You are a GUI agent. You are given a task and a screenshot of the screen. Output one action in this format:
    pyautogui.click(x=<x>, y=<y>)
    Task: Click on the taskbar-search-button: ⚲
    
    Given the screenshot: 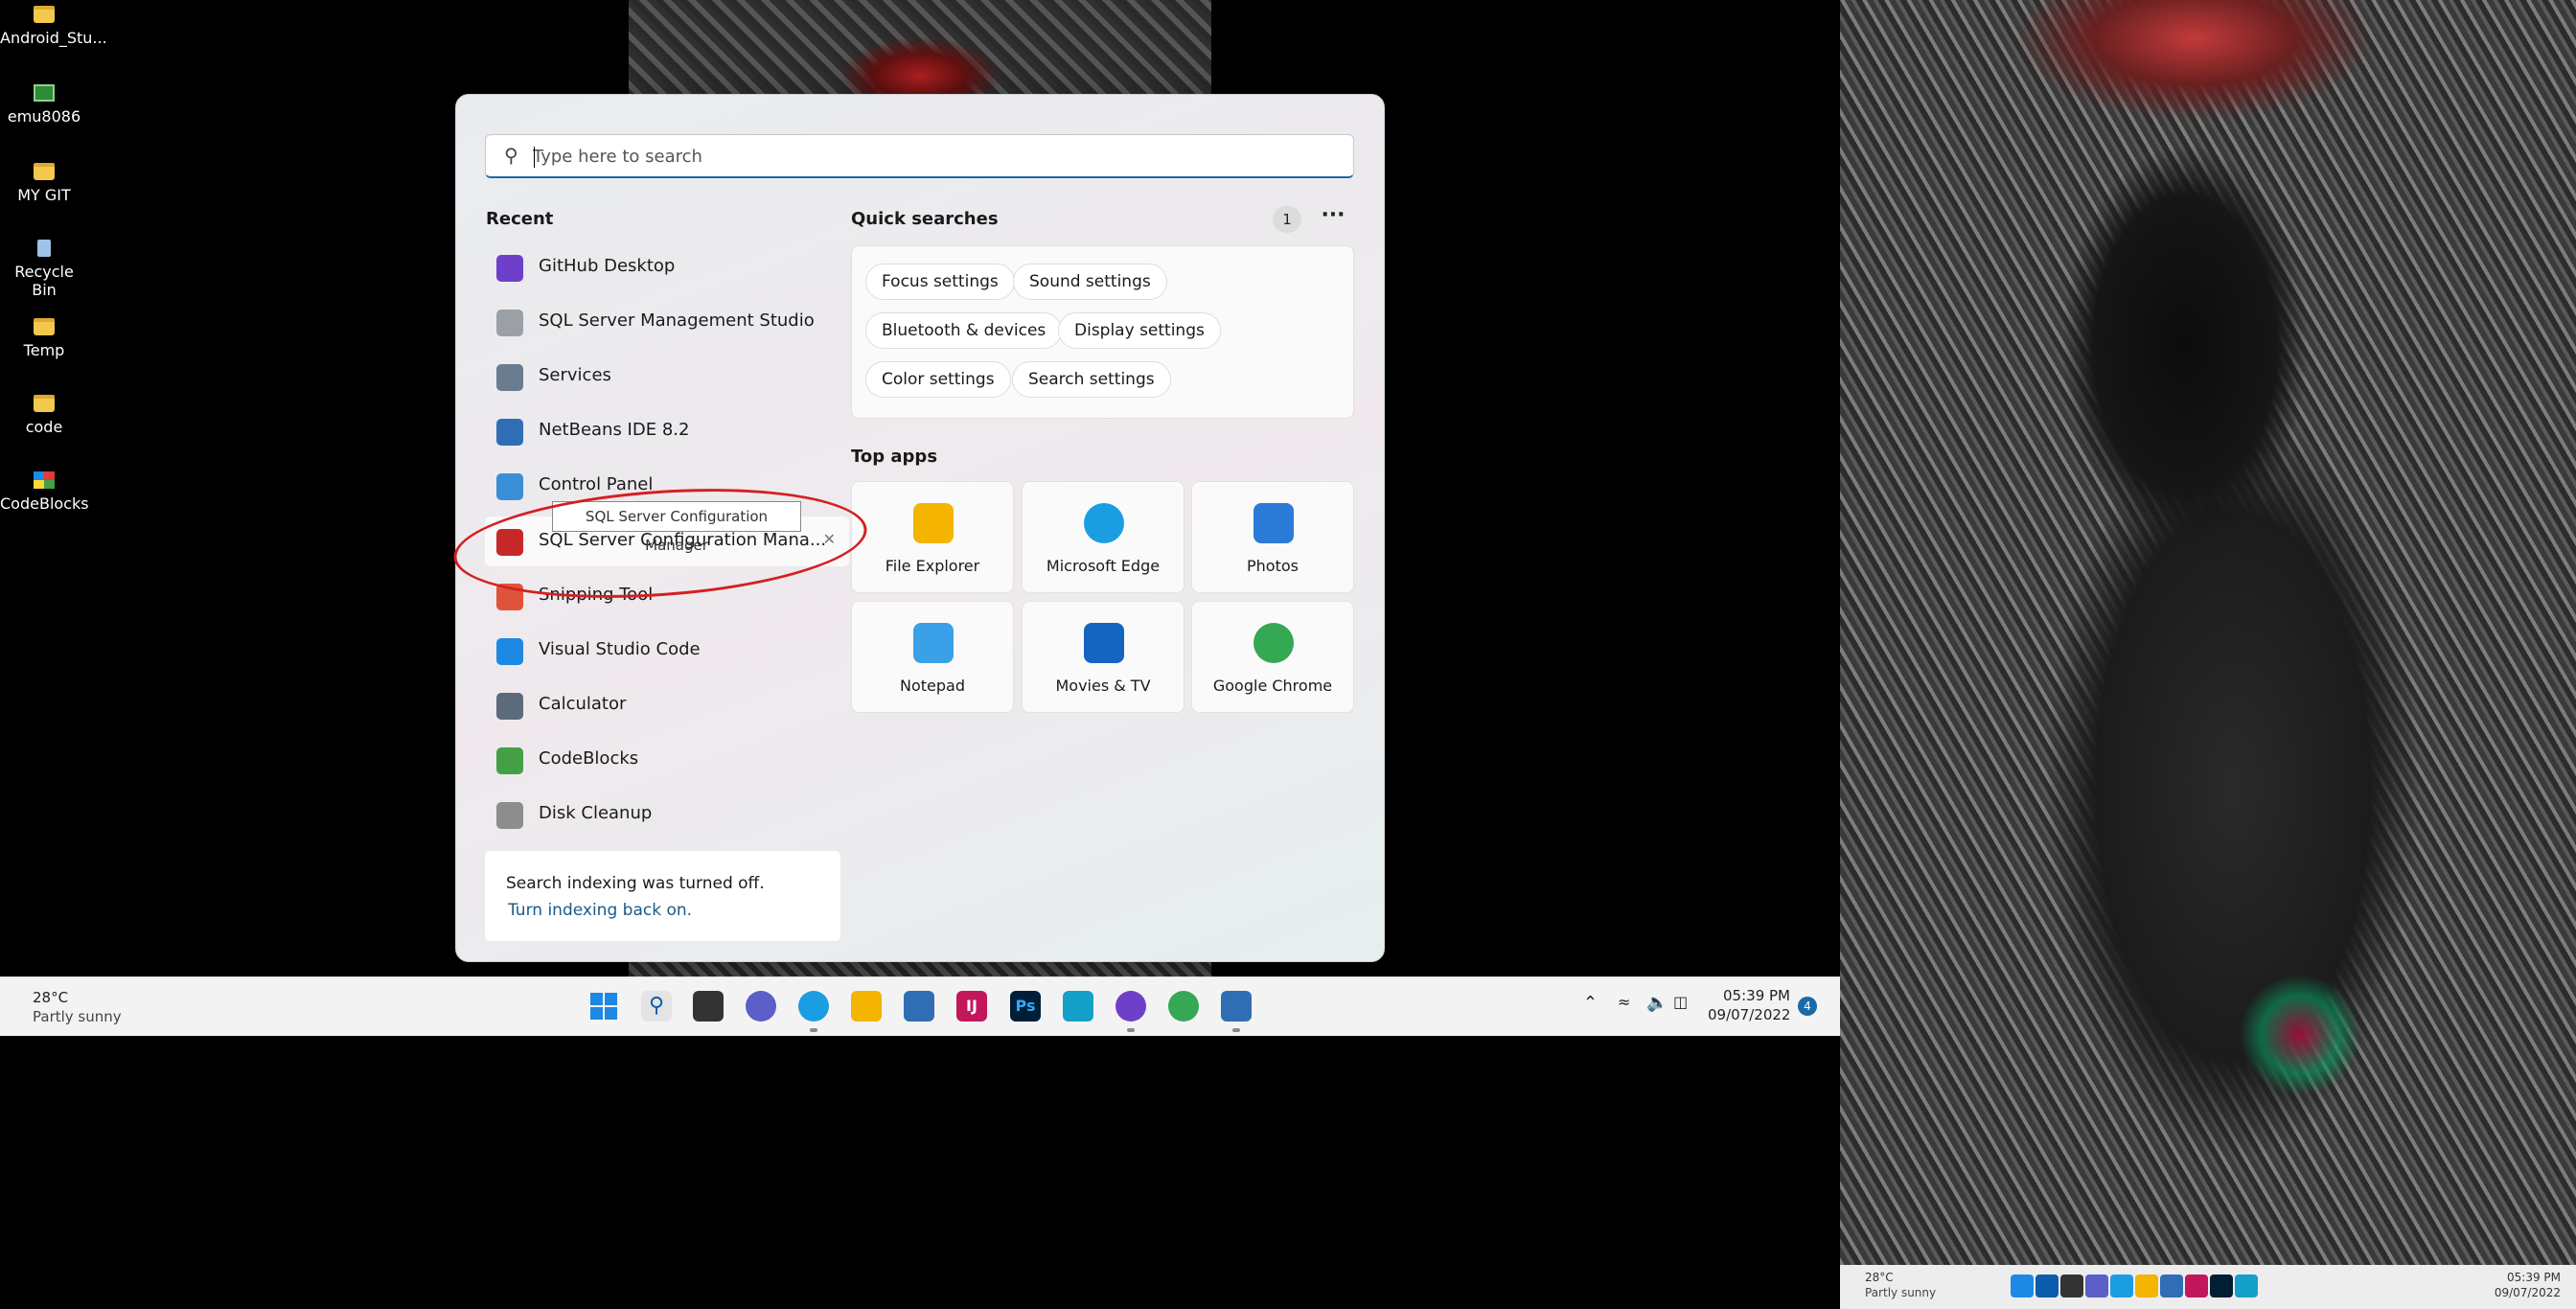 What is the action you would take?
    pyautogui.click(x=656, y=1007)
    